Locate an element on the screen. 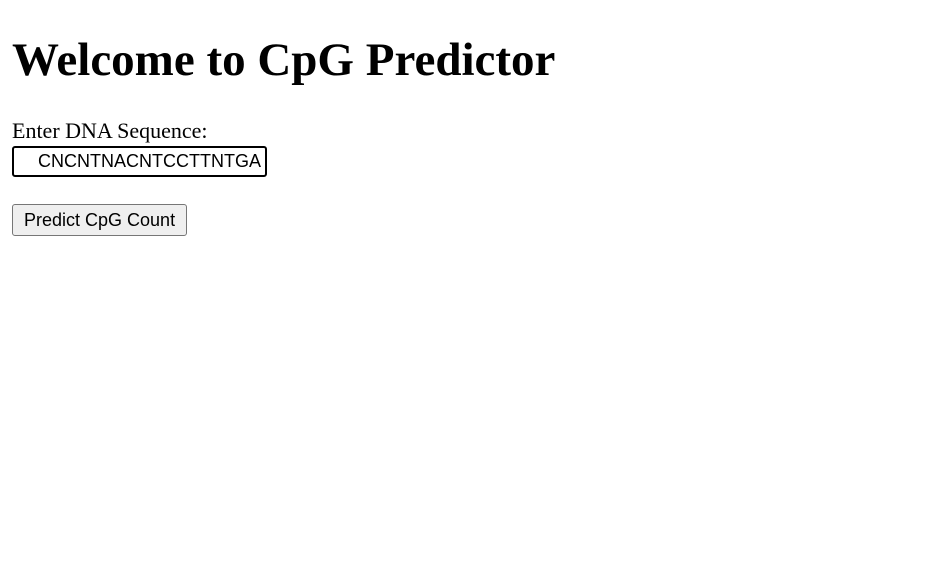 The image size is (930, 561). dna-sequence-input is located at coordinates (139, 161).